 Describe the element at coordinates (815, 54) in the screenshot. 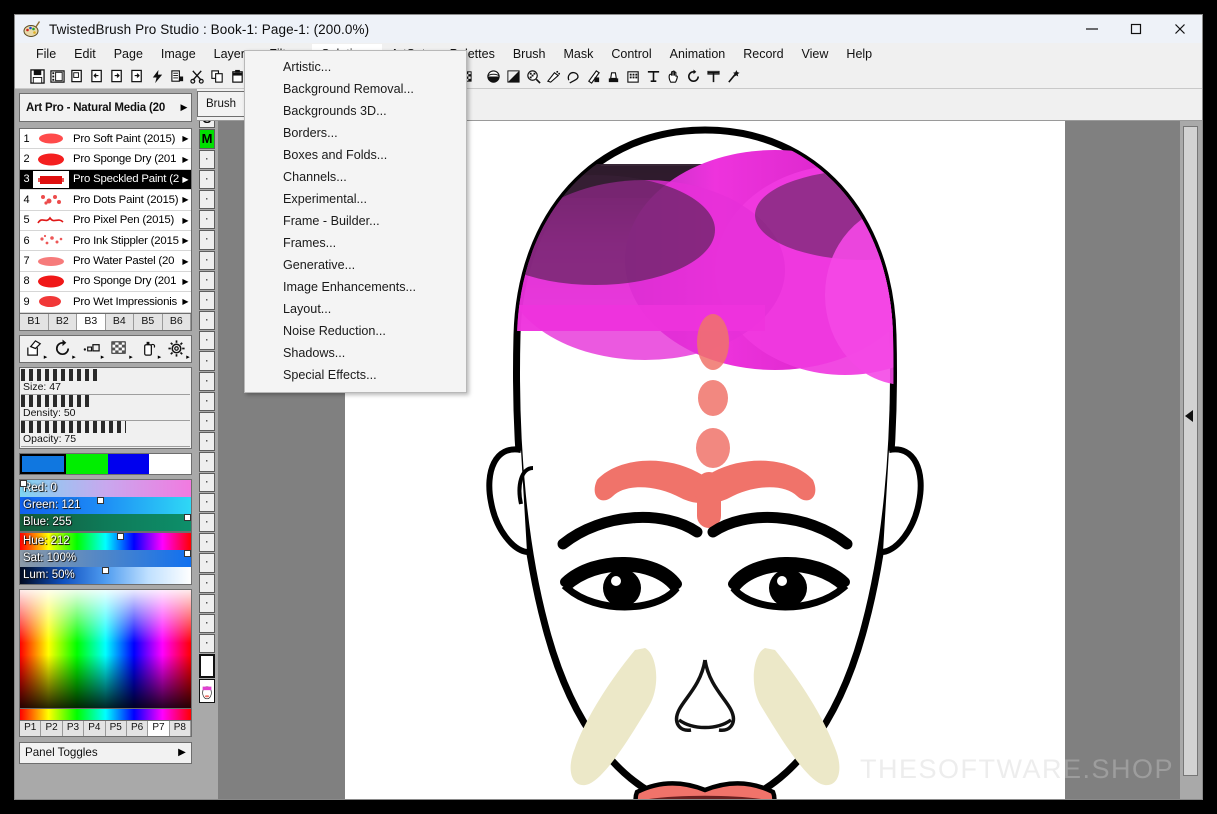

I see `menu-view: View` at that location.